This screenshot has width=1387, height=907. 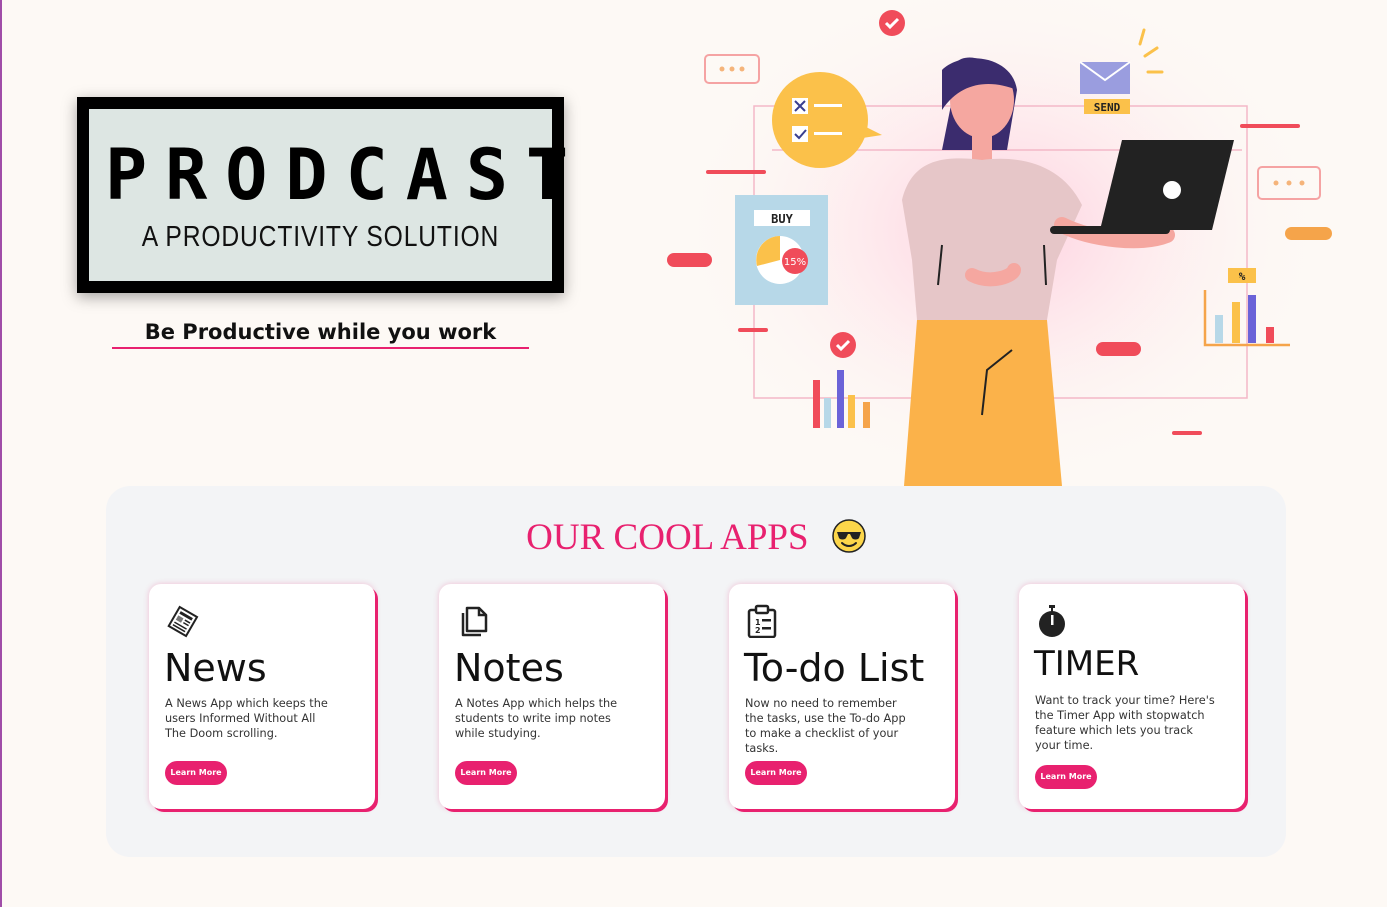 I want to click on documents-icon, so click(x=474, y=621).